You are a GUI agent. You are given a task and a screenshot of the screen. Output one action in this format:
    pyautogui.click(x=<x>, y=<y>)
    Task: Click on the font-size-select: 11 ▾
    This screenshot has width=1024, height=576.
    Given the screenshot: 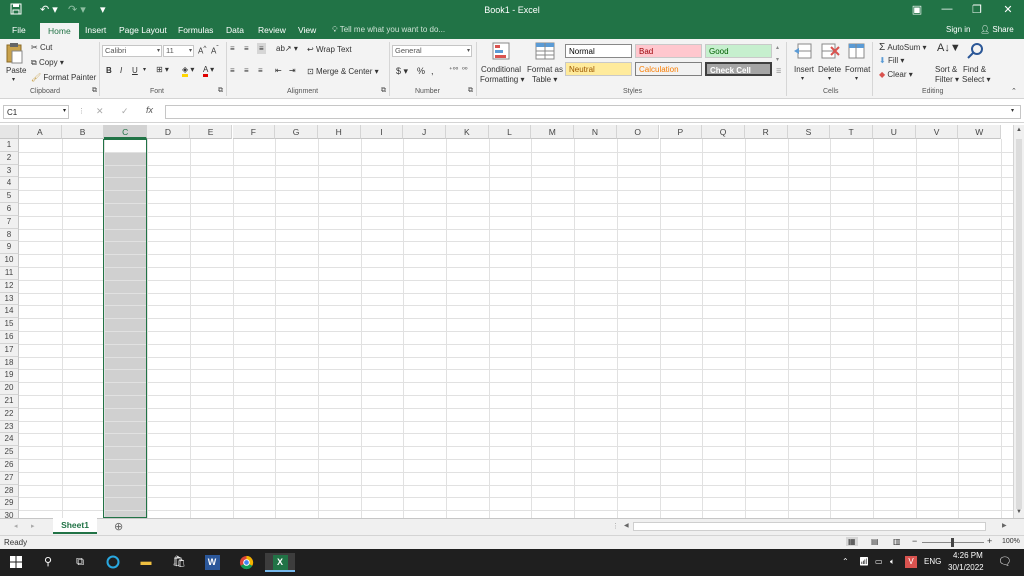 What is the action you would take?
    pyautogui.click(x=178, y=51)
    